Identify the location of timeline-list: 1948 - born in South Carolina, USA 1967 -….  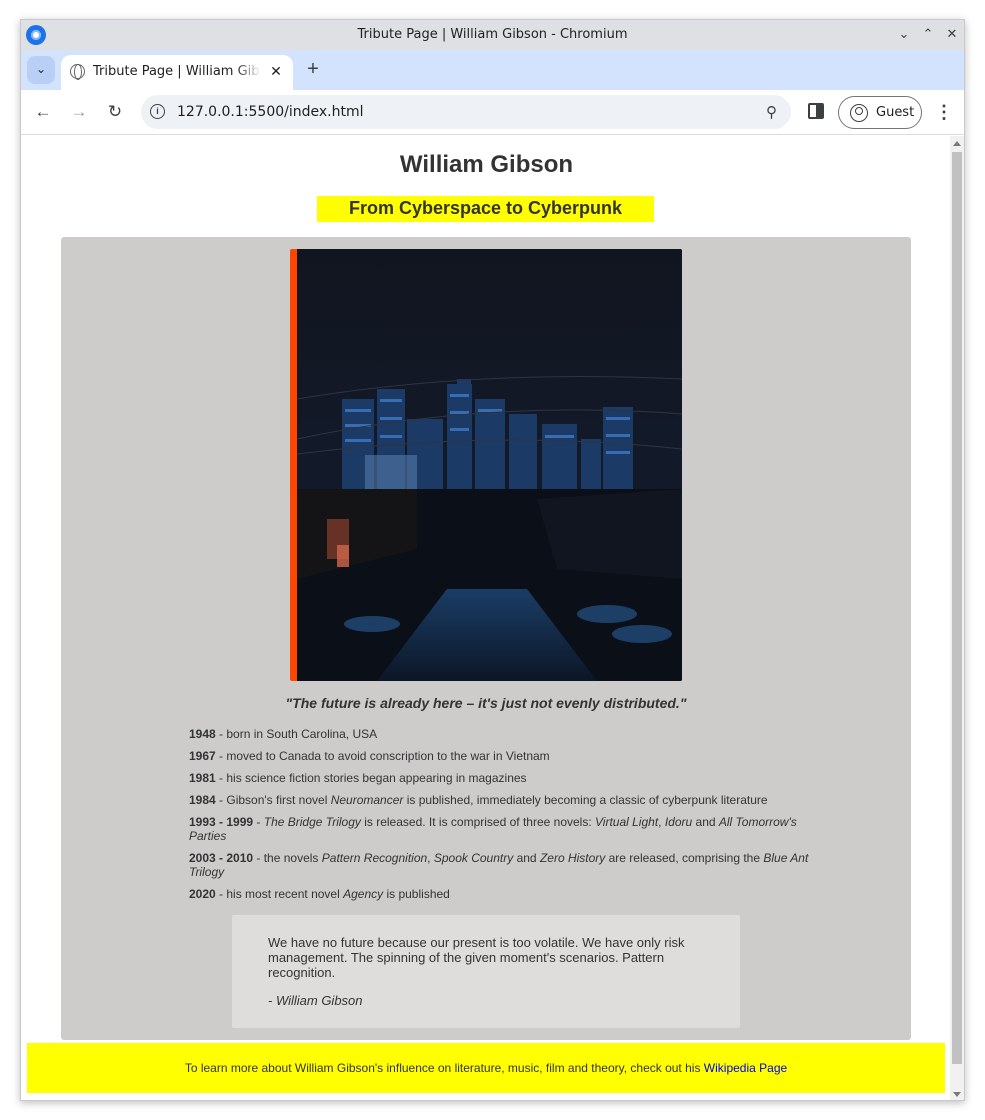
(504, 818).